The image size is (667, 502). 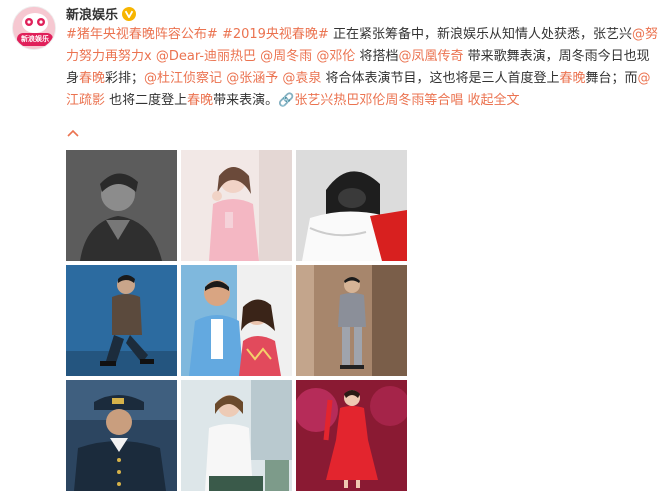 I want to click on account-name: 新浪娱乐, so click(x=92, y=13).